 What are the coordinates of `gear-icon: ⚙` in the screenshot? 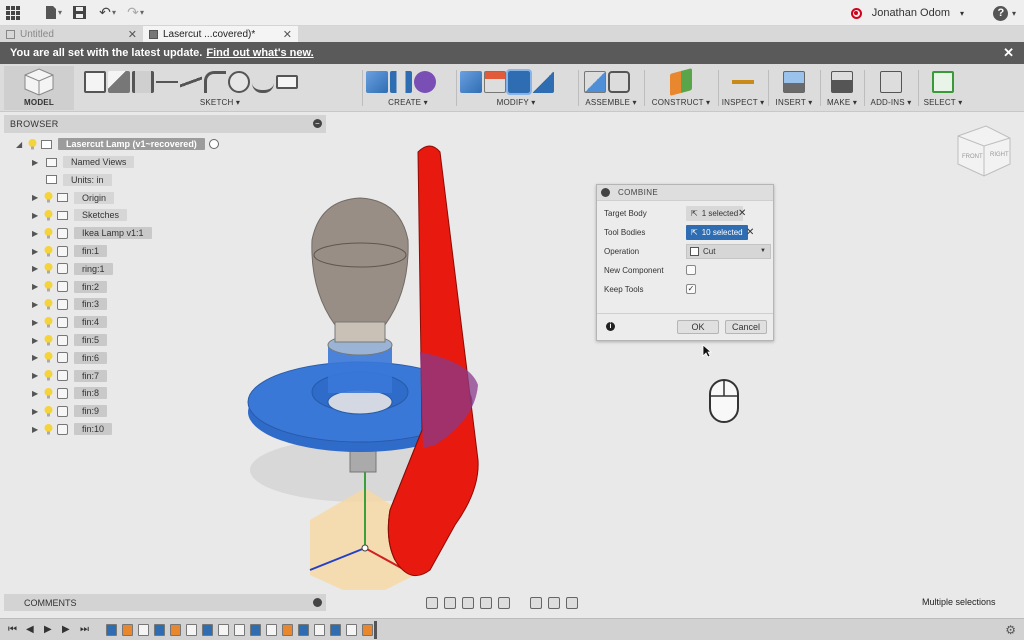 It's located at (1010, 630).